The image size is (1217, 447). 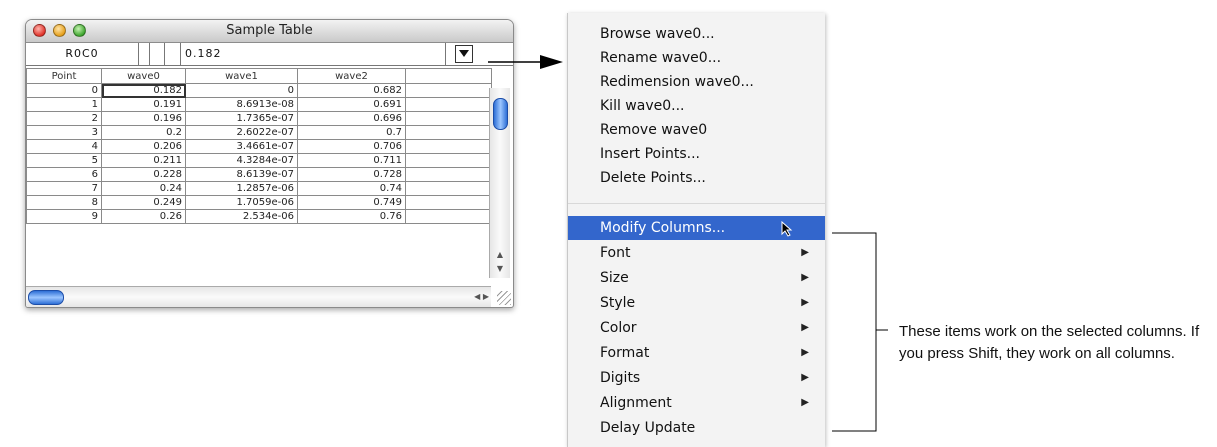 I want to click on column-header-empty, so click(x=448, y=76).